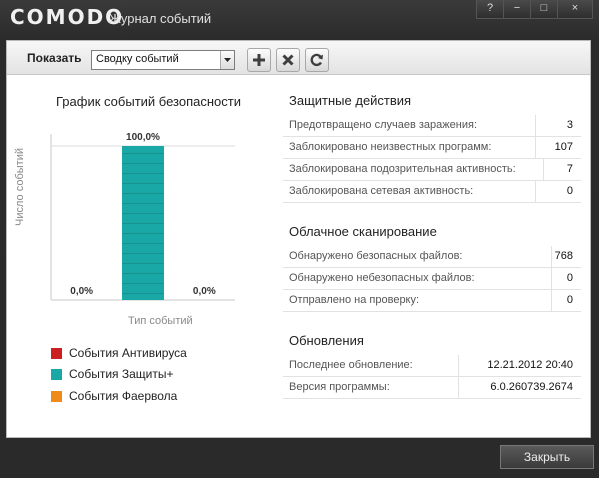 The height and width of the screenshot is (478, 599). I want to click on legend-swatch-antivirus, so click(56, 353).